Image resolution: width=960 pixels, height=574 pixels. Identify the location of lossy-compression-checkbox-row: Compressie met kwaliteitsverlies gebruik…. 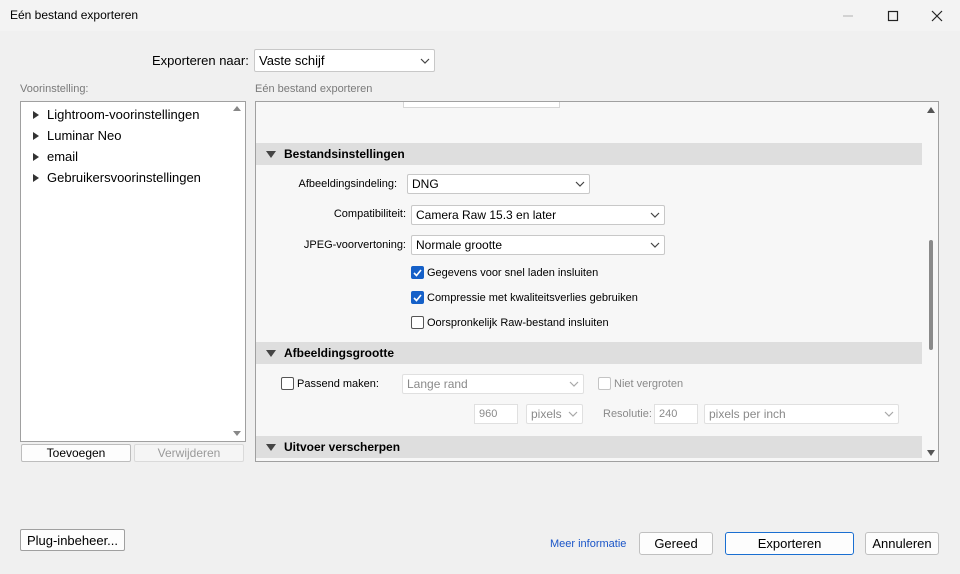
(524, 297).